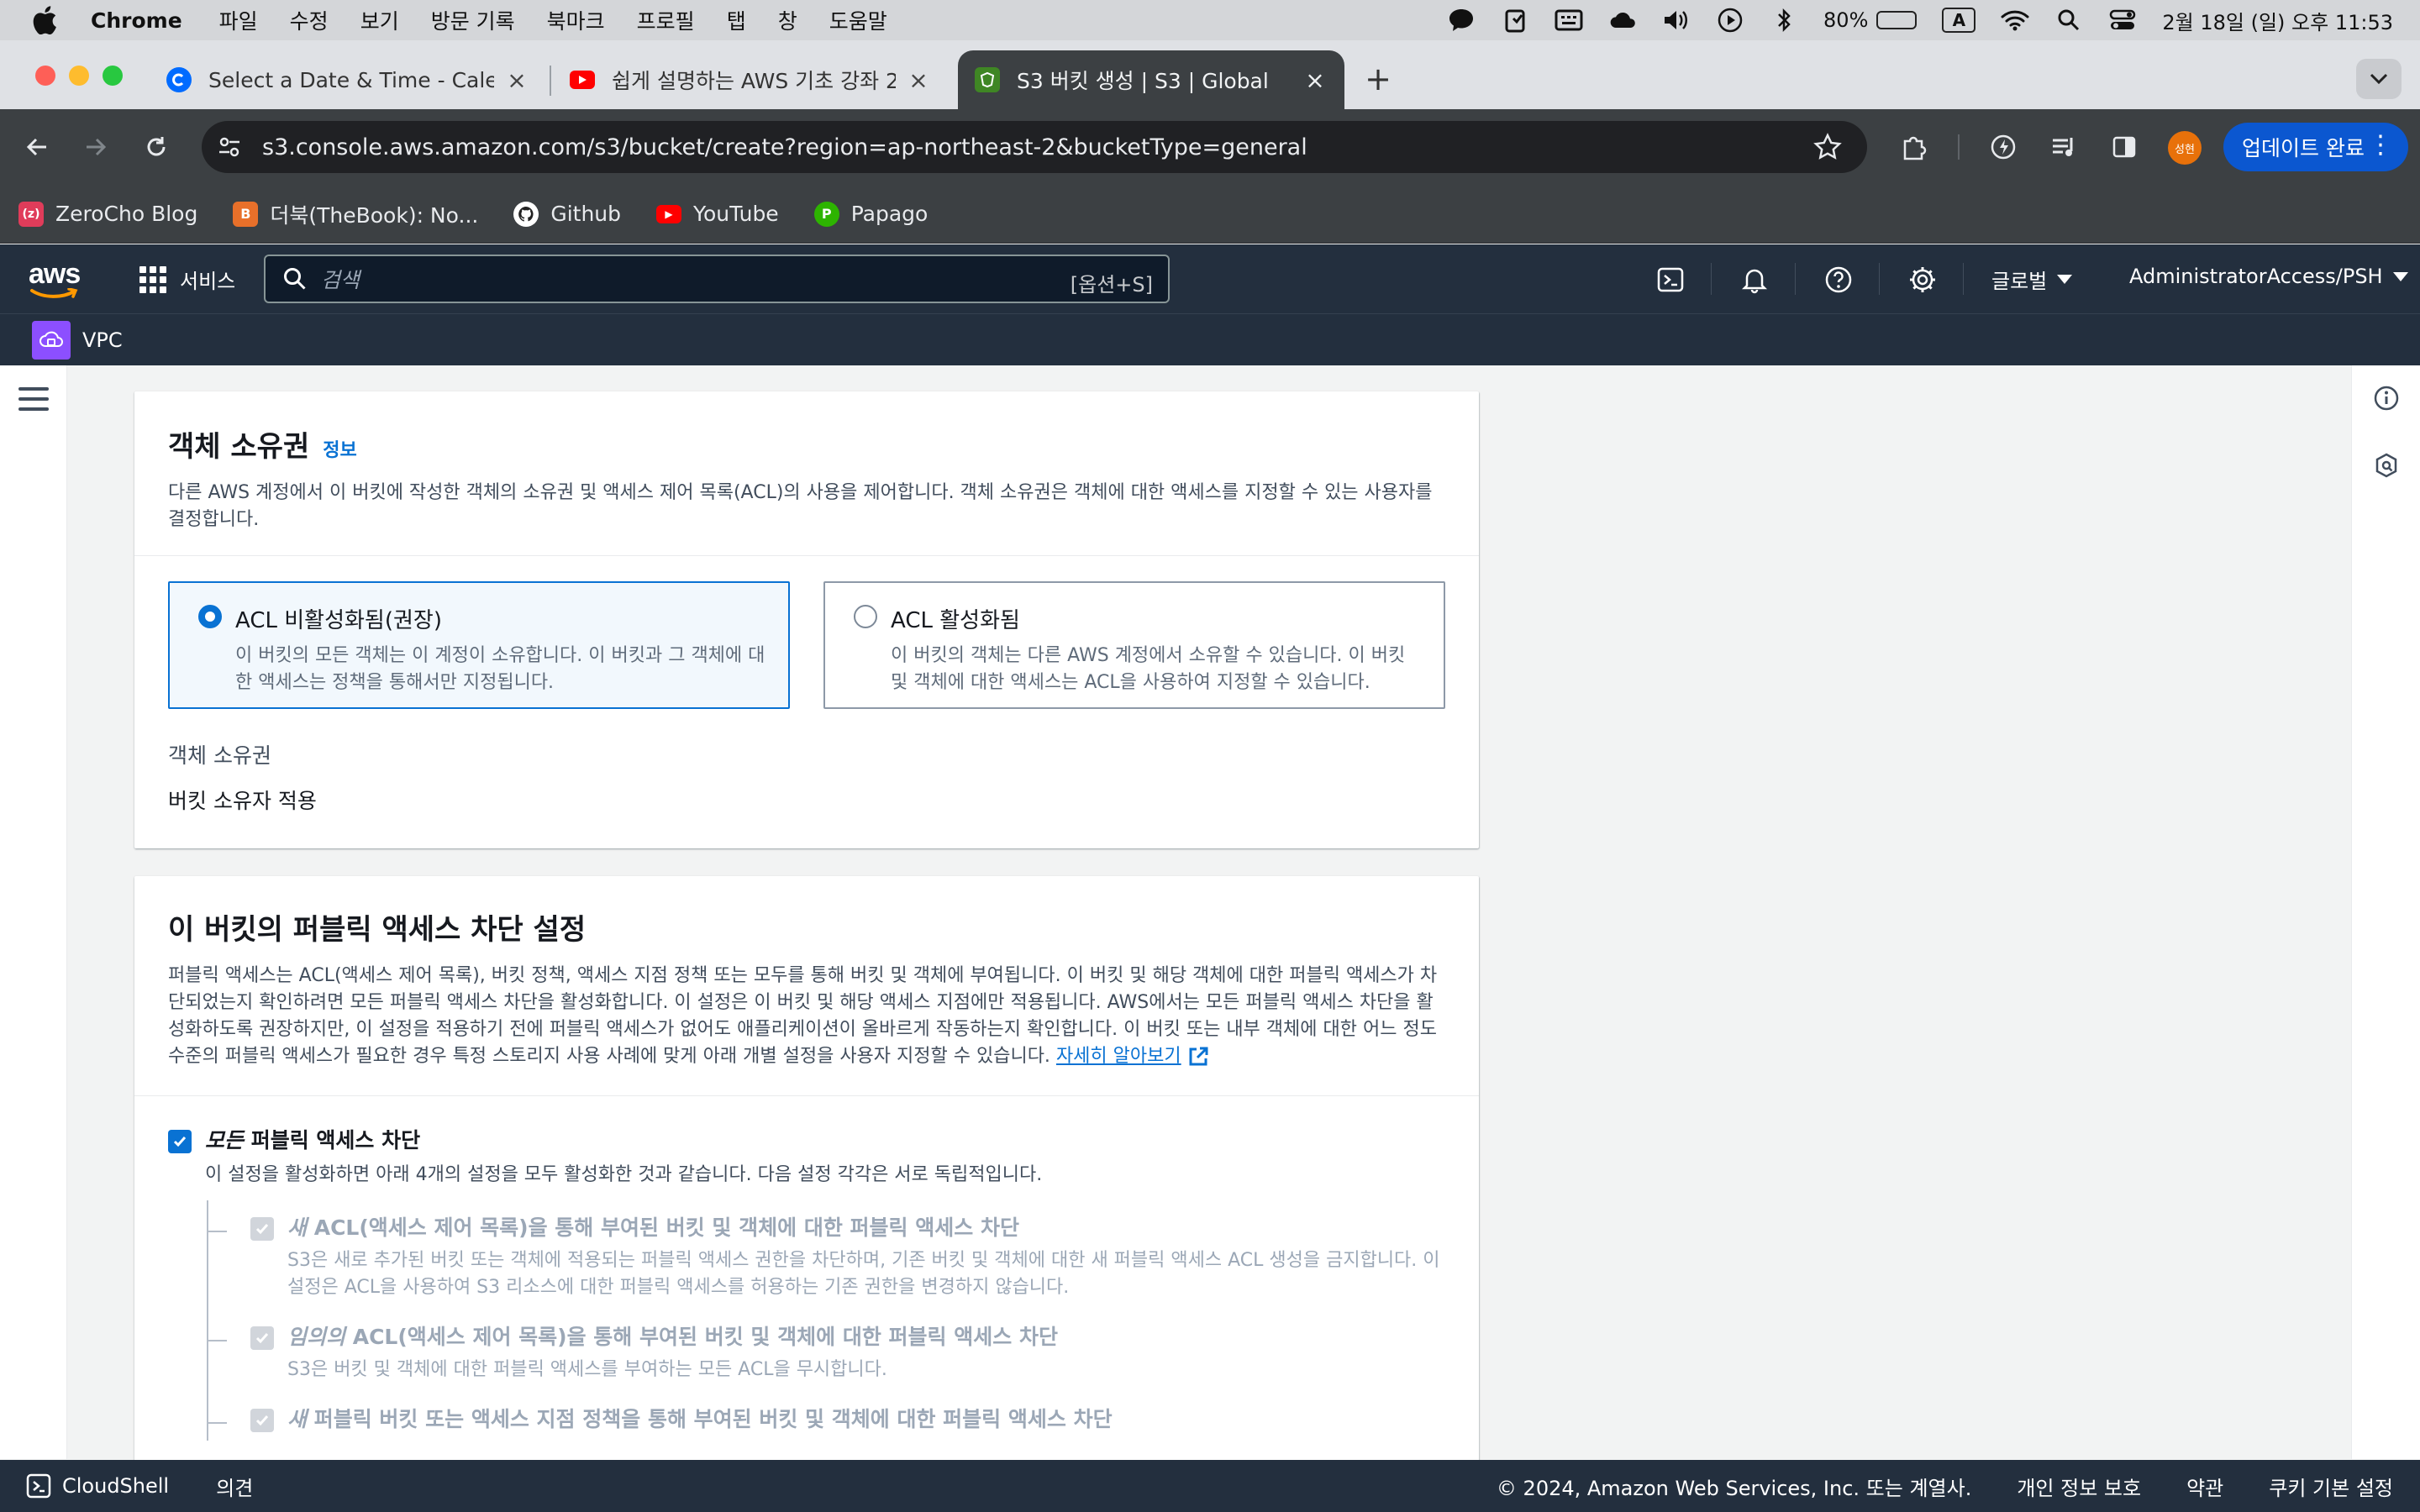 This screenshot has width=2420, height=1512. Describe the element at coordinates (2003, 147) in the screenshot. I see `performance-icon` at that location.